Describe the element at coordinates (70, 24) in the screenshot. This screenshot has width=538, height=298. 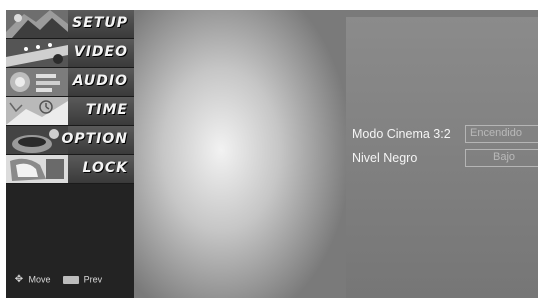
I see `menu-item-setup: SETUP` at that location.